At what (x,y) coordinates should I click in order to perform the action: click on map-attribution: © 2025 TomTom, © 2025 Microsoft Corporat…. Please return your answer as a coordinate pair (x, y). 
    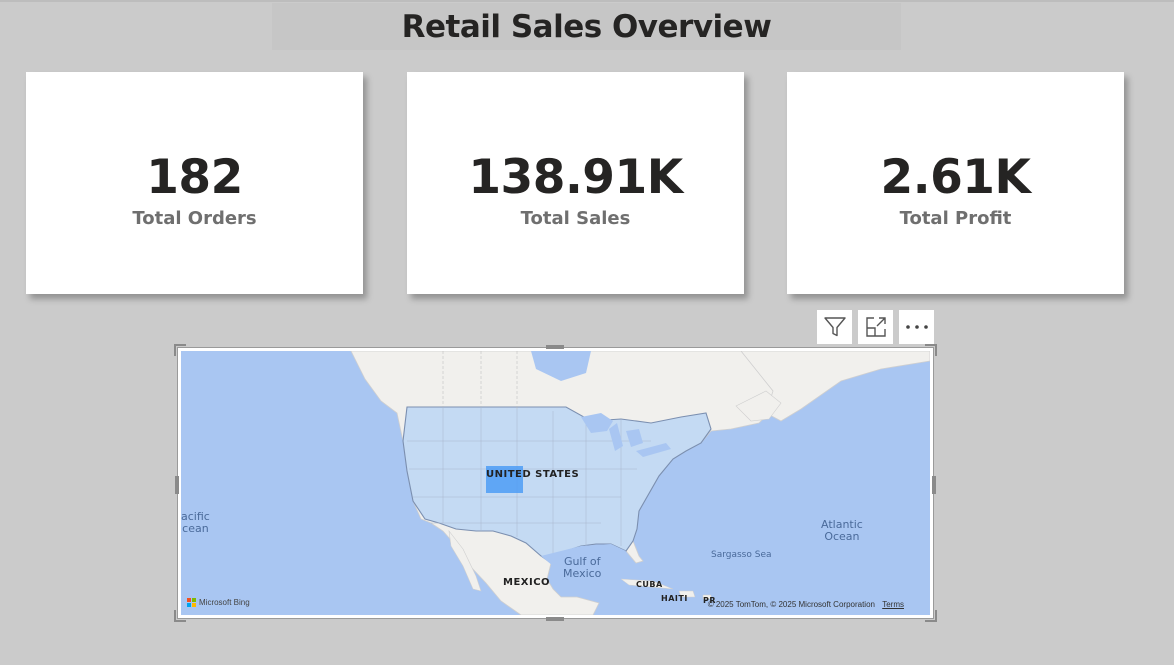
    Looking at the image, I should click on (806, 604).